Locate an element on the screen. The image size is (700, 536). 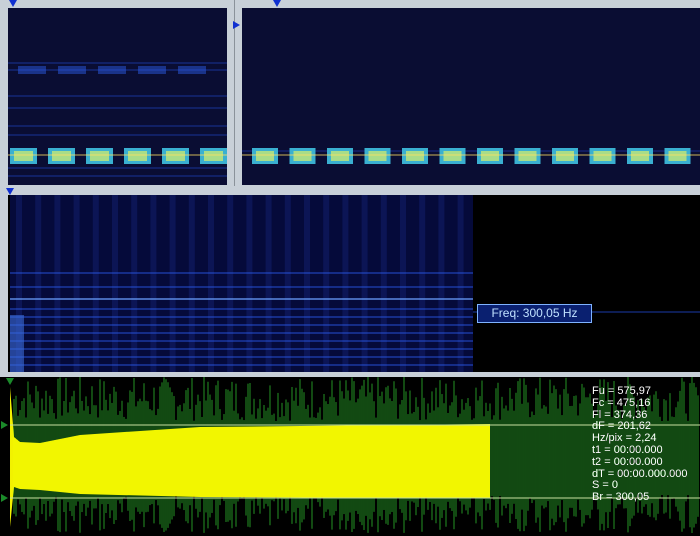
frequency-tooltip: Freq: 300,05 Hz is located at coordinates (534, 313).